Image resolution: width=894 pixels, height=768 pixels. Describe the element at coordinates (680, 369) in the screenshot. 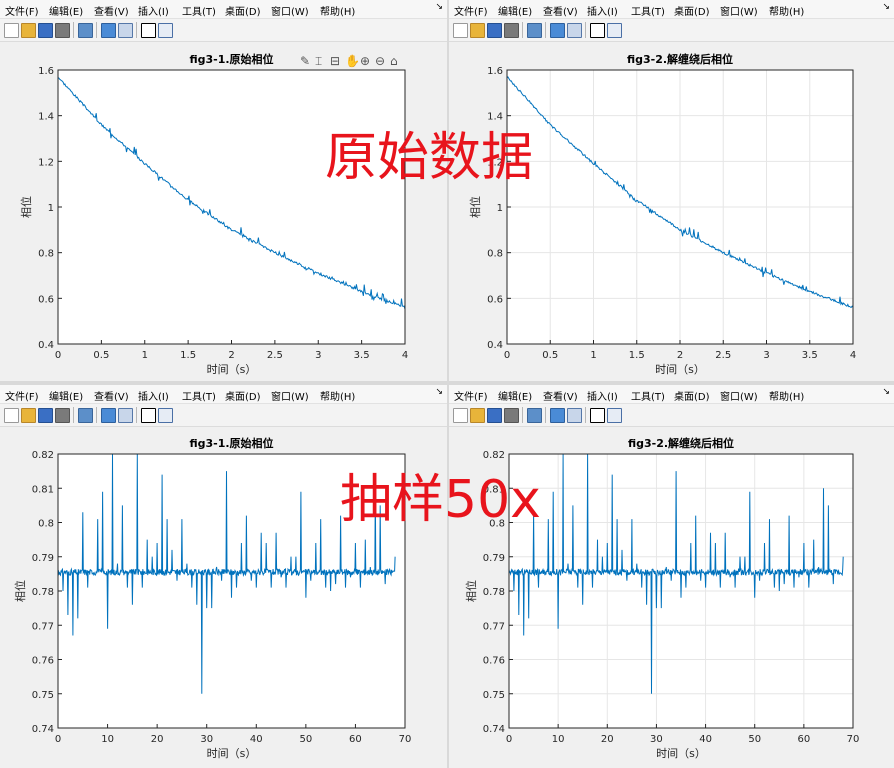

I see `x-axis-label: 时间（s）` at that location.